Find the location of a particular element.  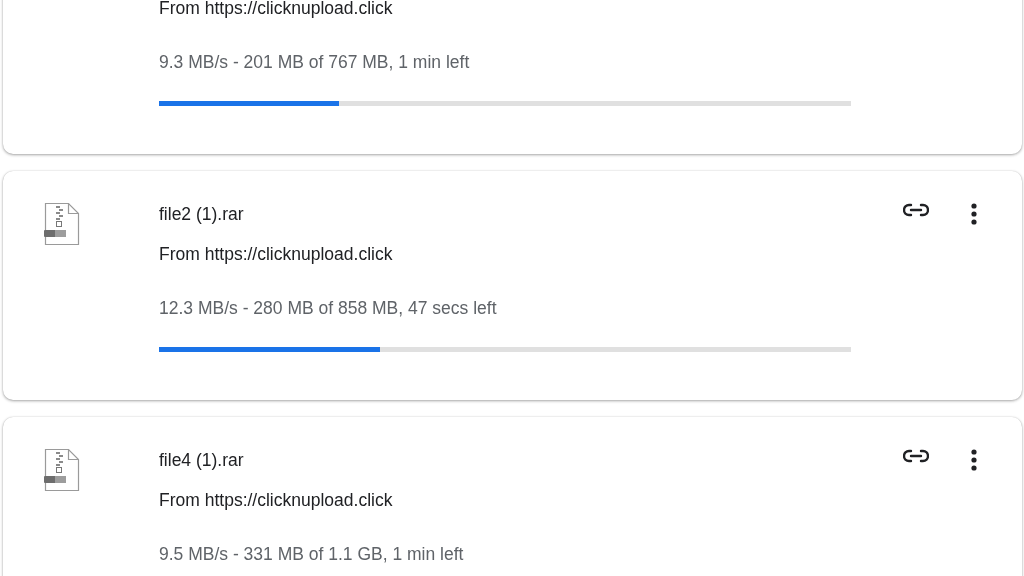

file-name: file2 (1).rar is located at coordinates (509, 214).